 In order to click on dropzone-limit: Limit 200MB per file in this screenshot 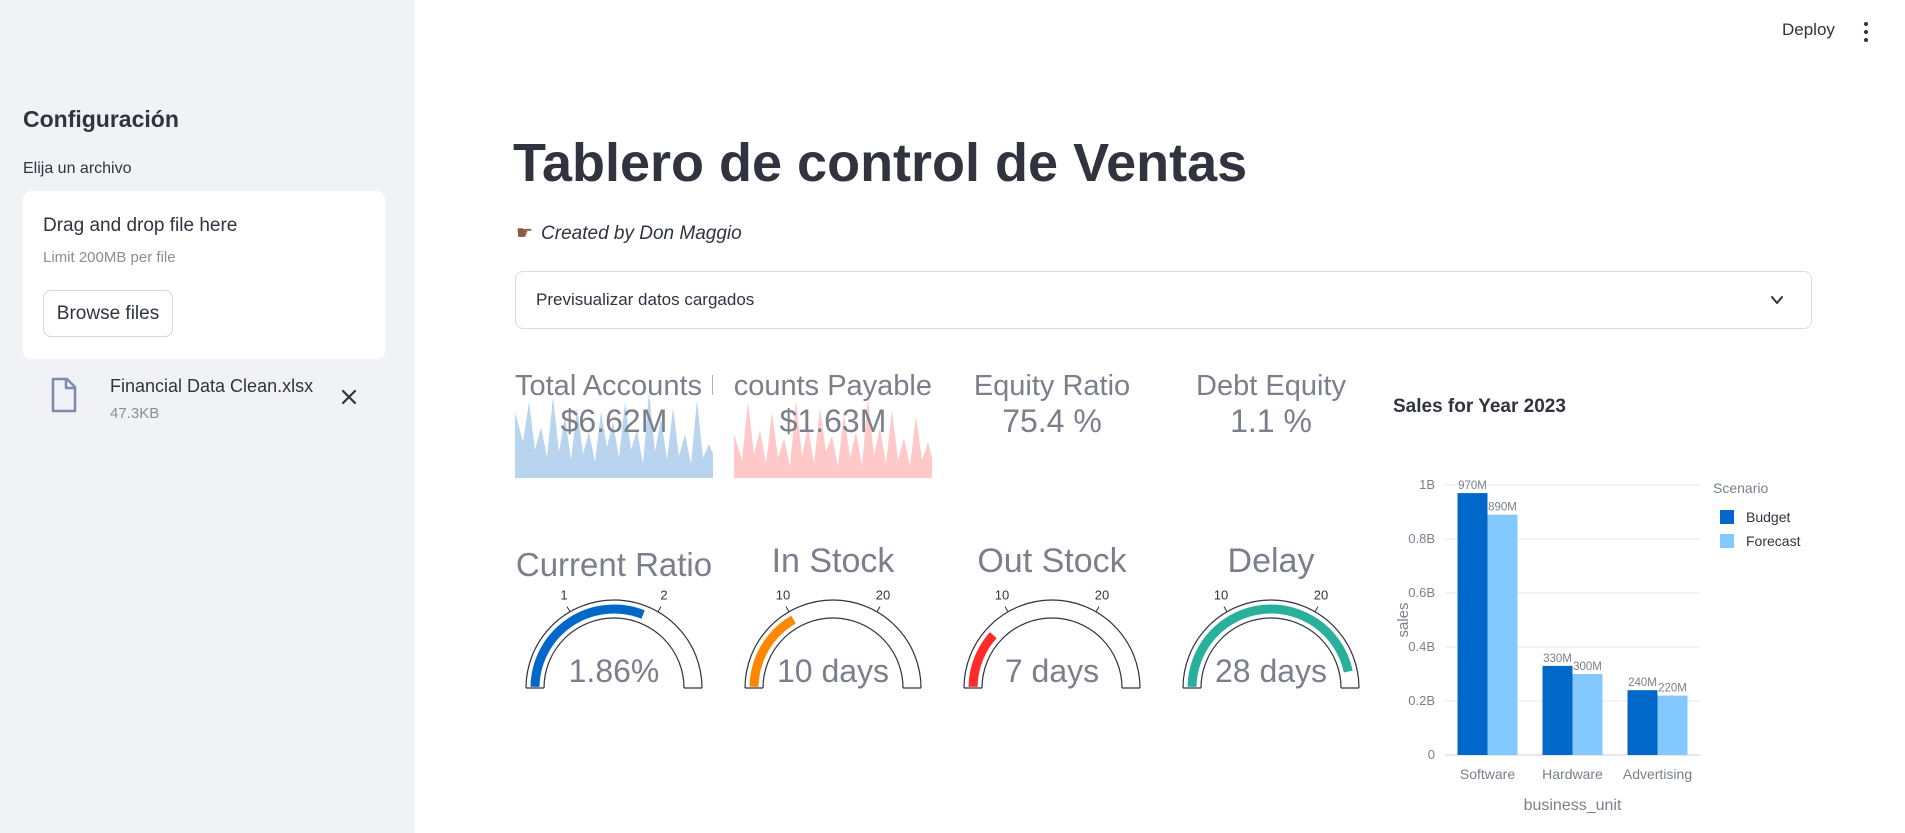, I will do `click(109, 257)`.